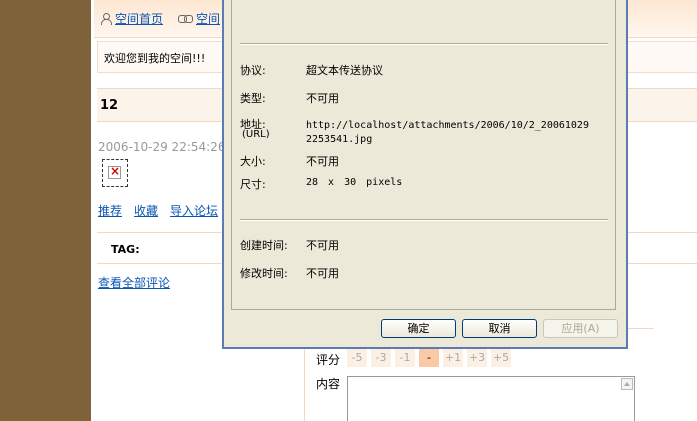 This screenshot has height=421, width=697. Describe the element at coordinates (110, 210) in the screenshot. I see `recommend-link: 推荐` at that location.